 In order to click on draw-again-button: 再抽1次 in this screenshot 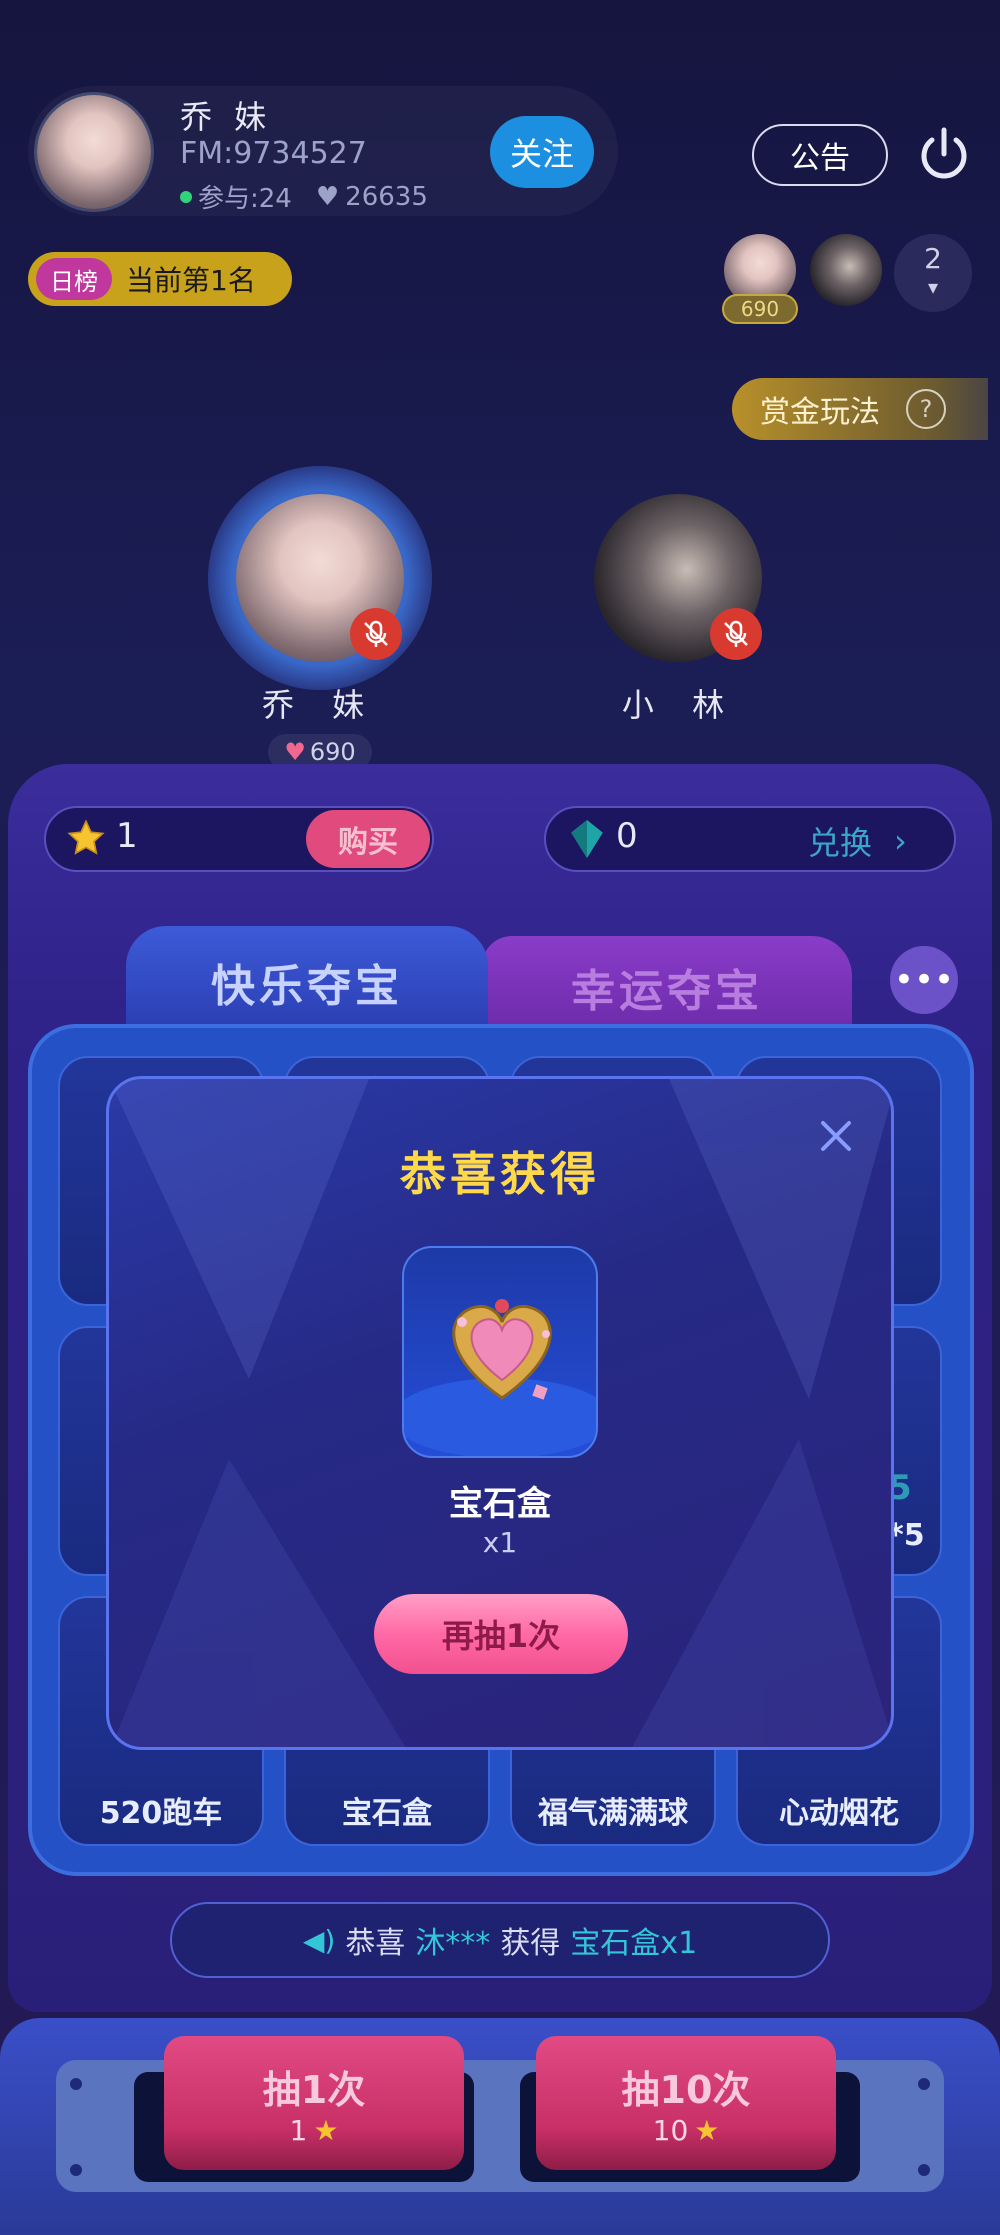, I will do `click(501, 1634)`.